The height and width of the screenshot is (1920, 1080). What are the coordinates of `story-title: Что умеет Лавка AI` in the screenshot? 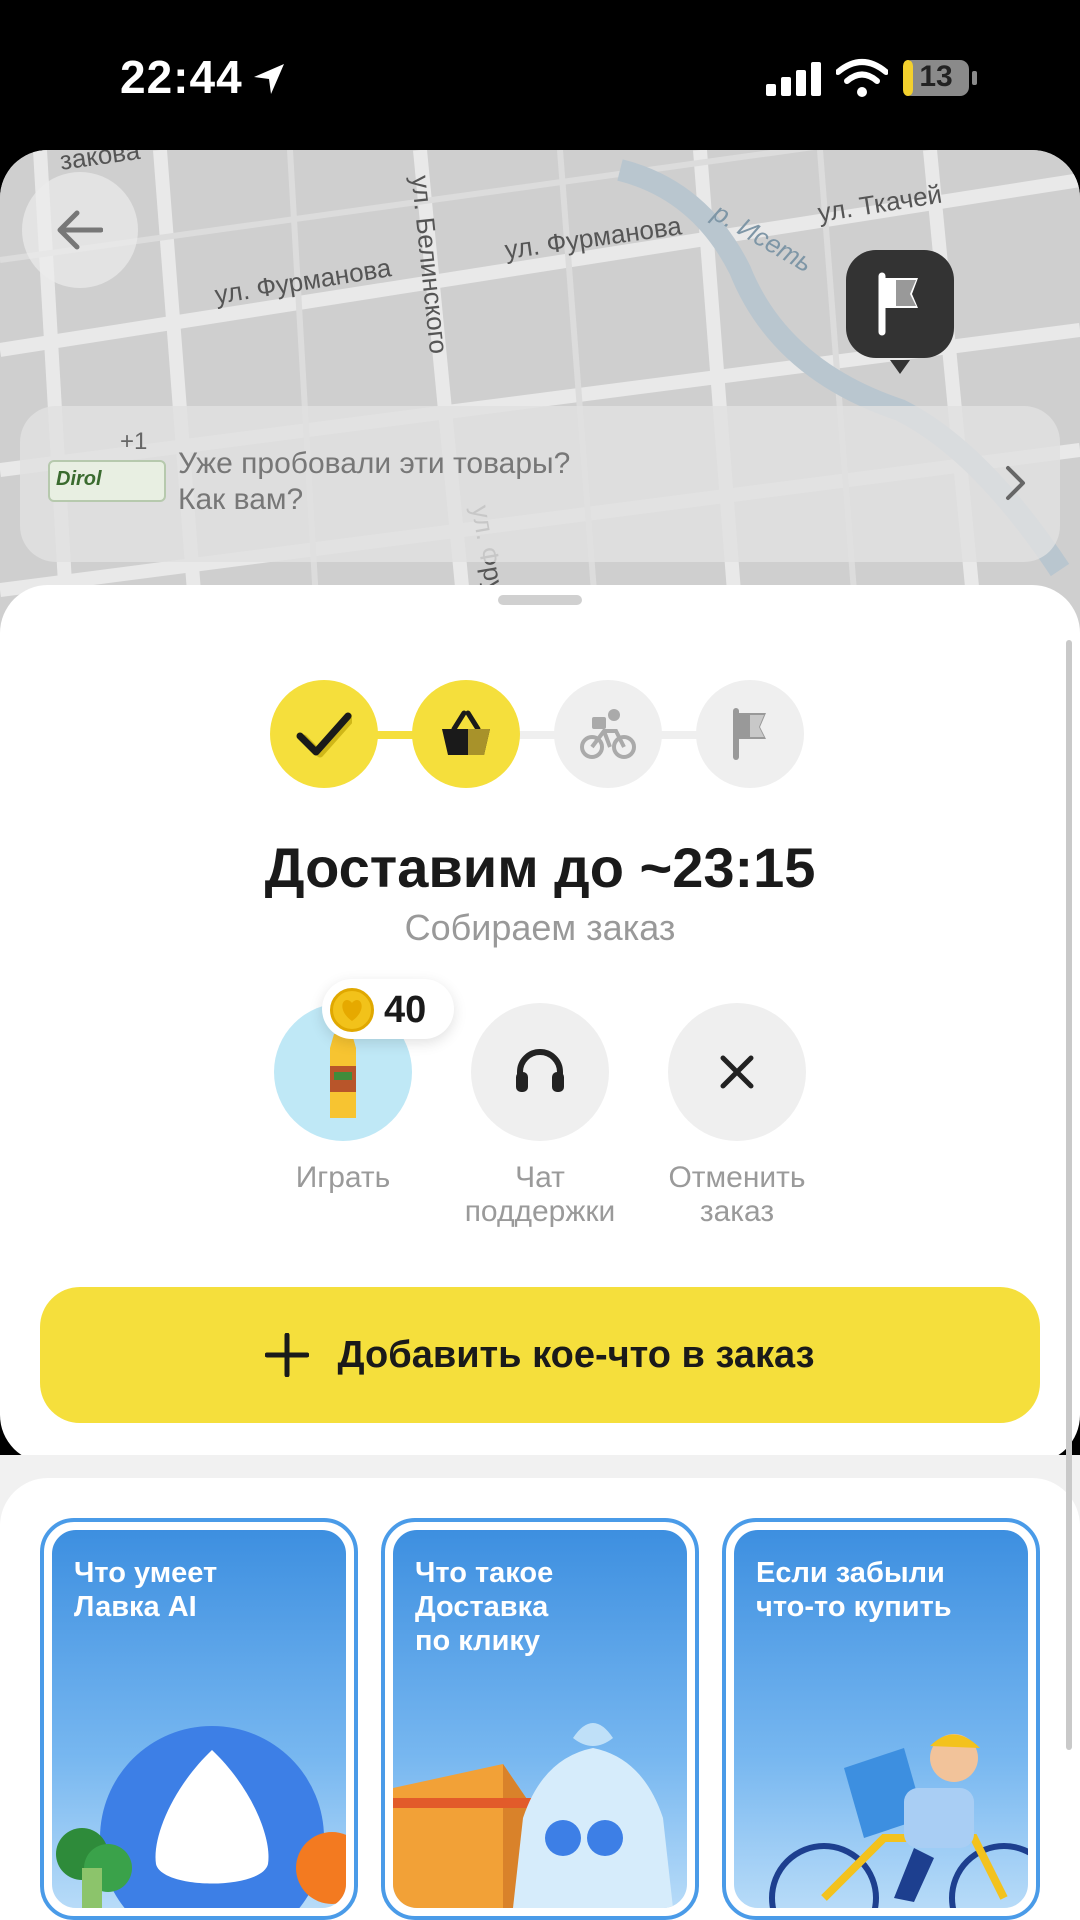 It's located at (209, 1590).